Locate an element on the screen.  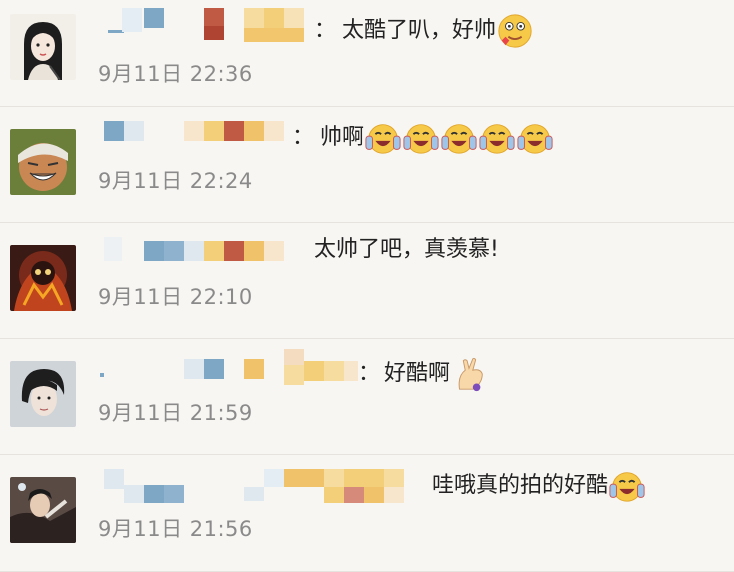
comment-message: ： 帅啊 is located at coordinates (423, 138).